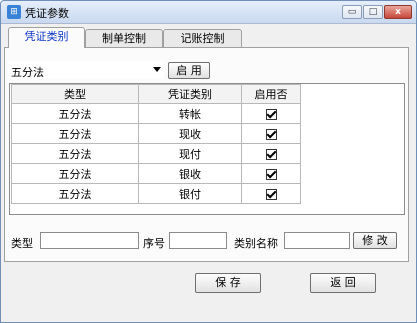 This screenshot has width=417, height=323. What do you see at coordinates (86, 70) in the screenshot?
I see `method-select: 五分法` at bounding box center [86, 70].